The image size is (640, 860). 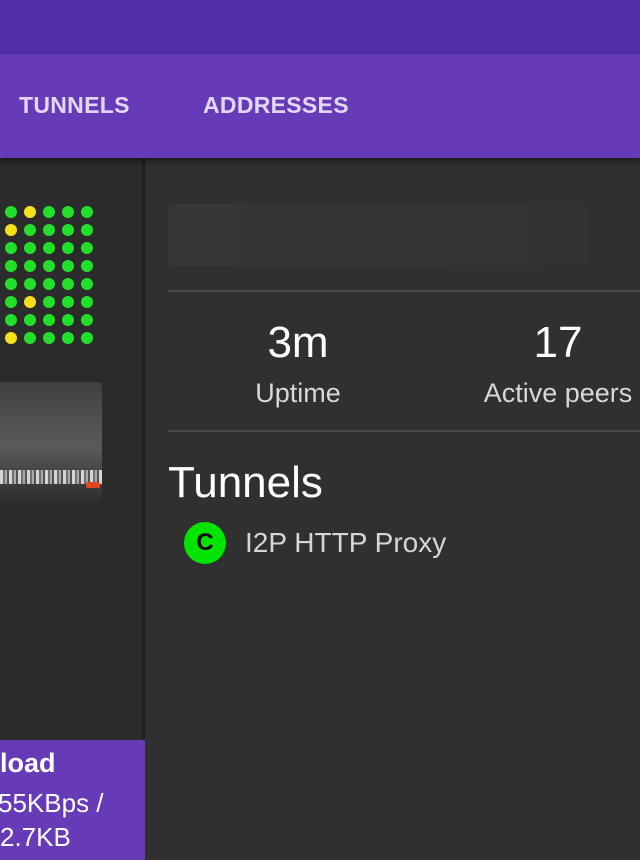 I want to click on client-tunnel-badge-icon: C, so click(x=205, y=543).